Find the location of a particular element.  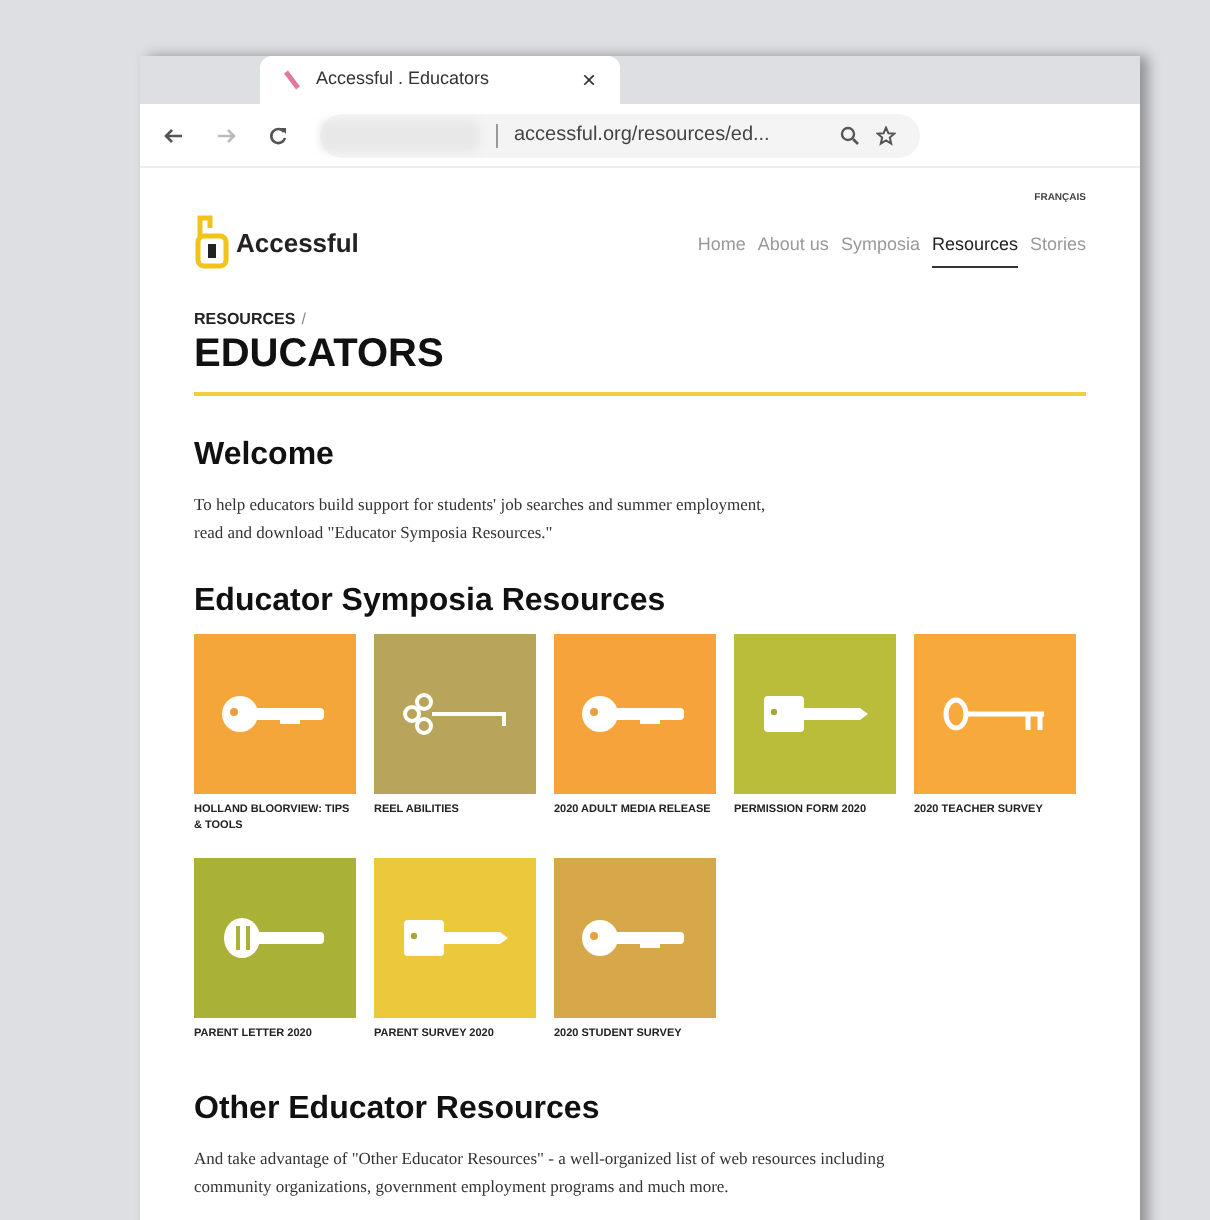

tab-title: Accessful . Educators is located at coordinates (404, 79).